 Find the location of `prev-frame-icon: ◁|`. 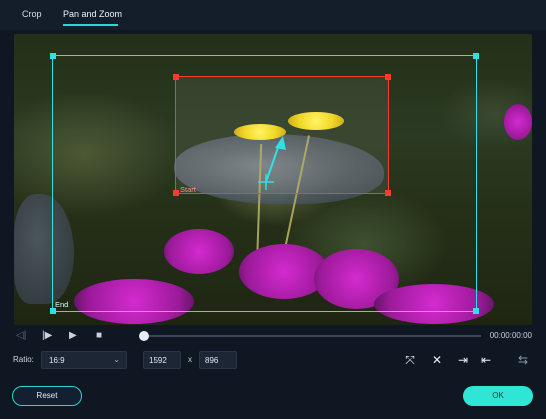

prev-frame-icon: ◁| is located at coordinates (21, 335).